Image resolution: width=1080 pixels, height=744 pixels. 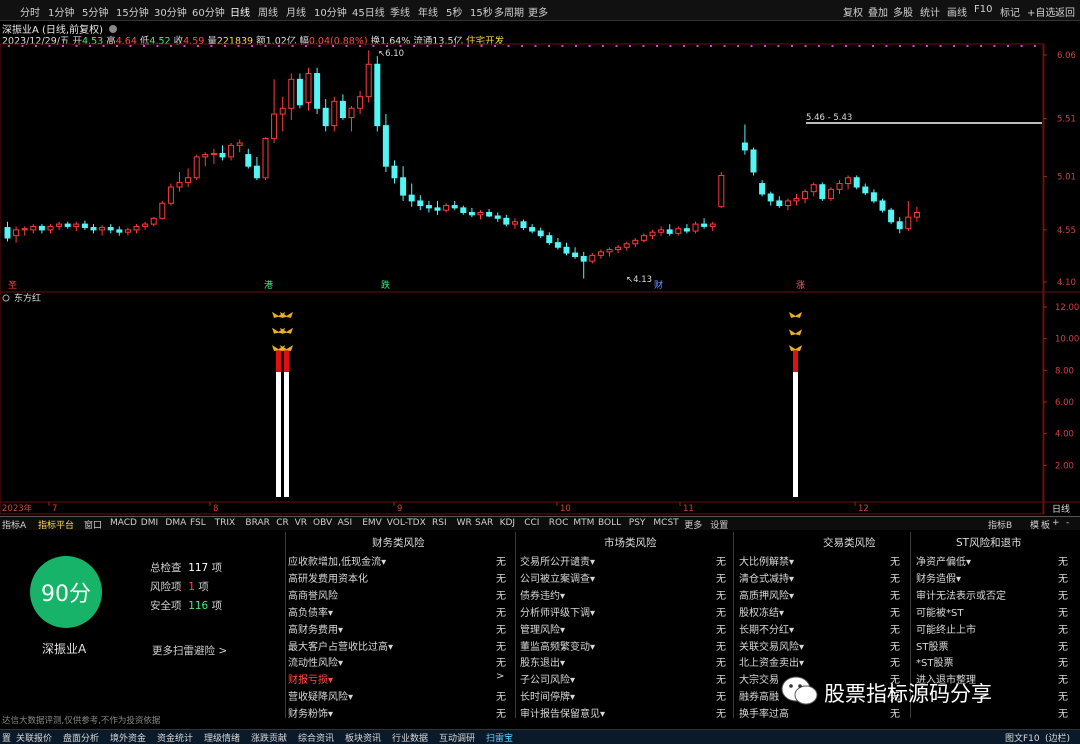 I want to click on indicator-tab-21: MTM, so click(x=583, y=523).